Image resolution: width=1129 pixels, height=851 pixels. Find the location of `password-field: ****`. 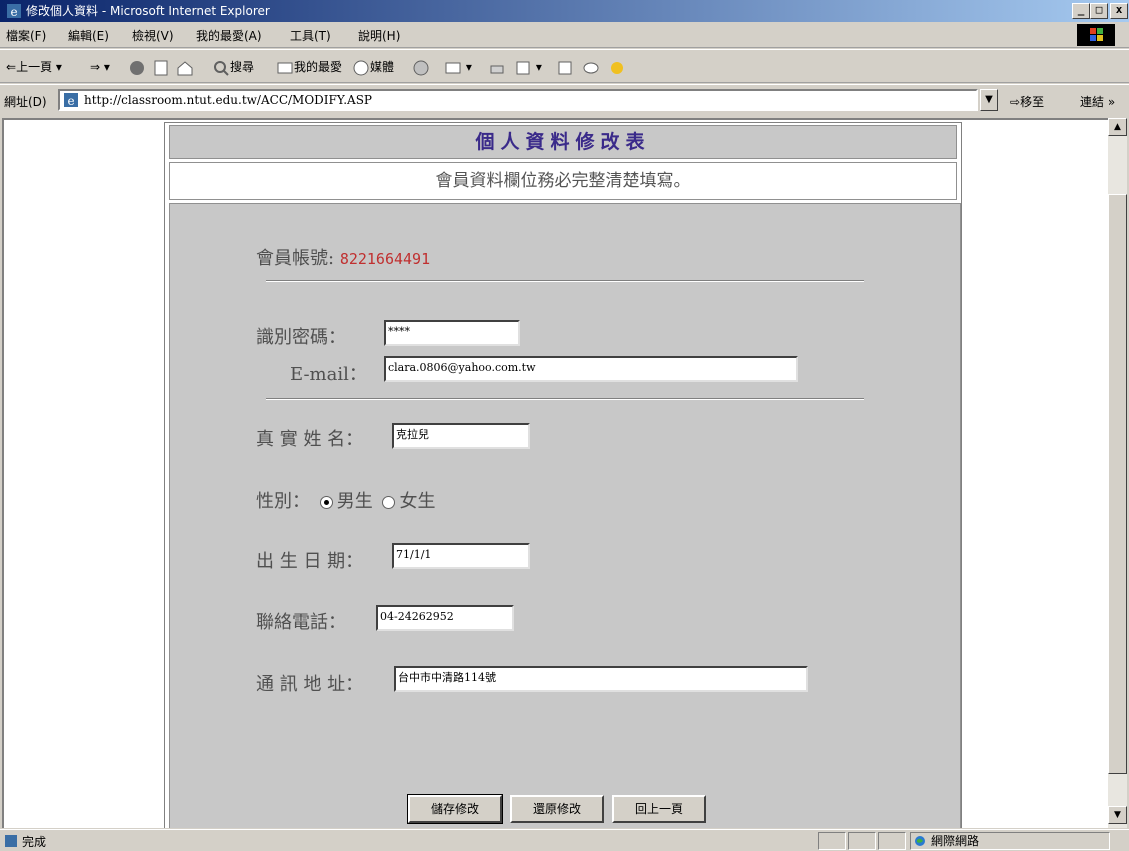

password-field: **** is located at coordinates (452, 333).